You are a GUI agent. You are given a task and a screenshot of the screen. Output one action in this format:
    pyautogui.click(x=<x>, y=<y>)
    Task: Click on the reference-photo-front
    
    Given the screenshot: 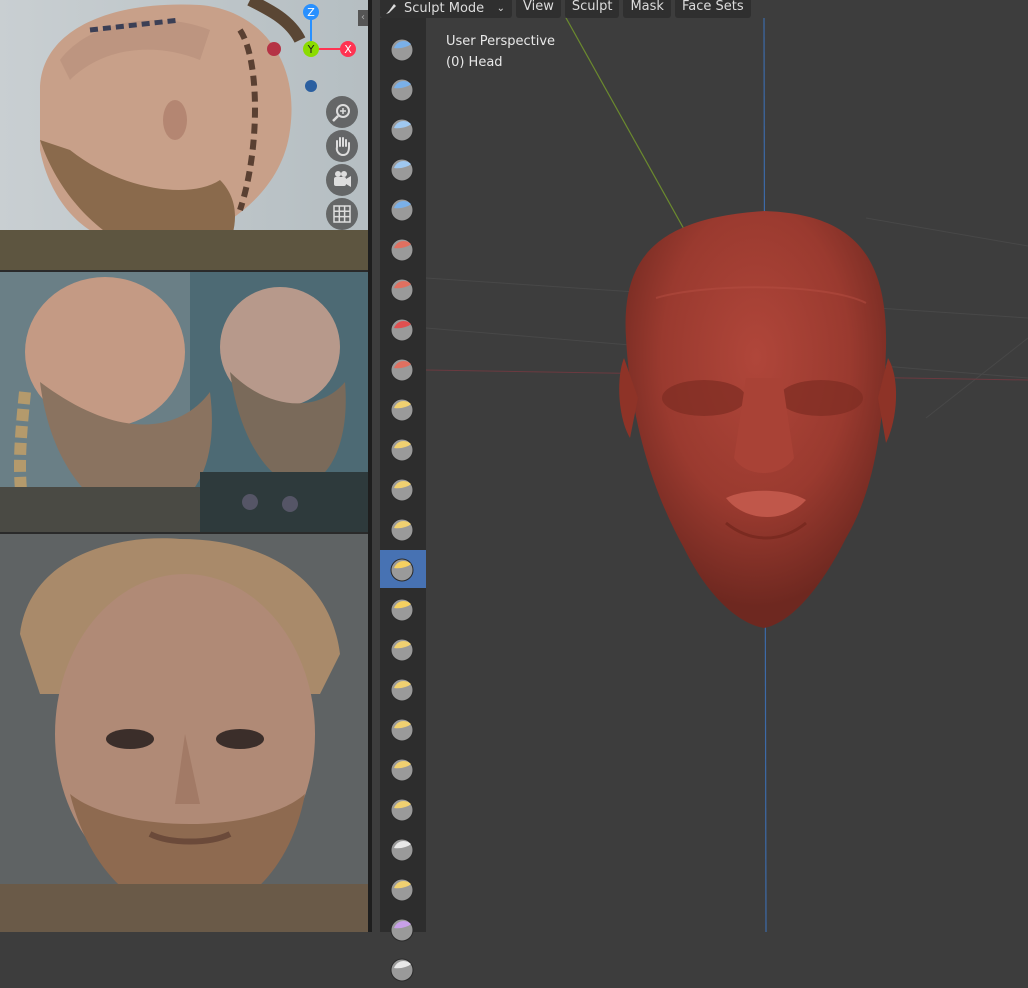 What is the action you would take?
    pyautogui.click(x=184, y=733)
    